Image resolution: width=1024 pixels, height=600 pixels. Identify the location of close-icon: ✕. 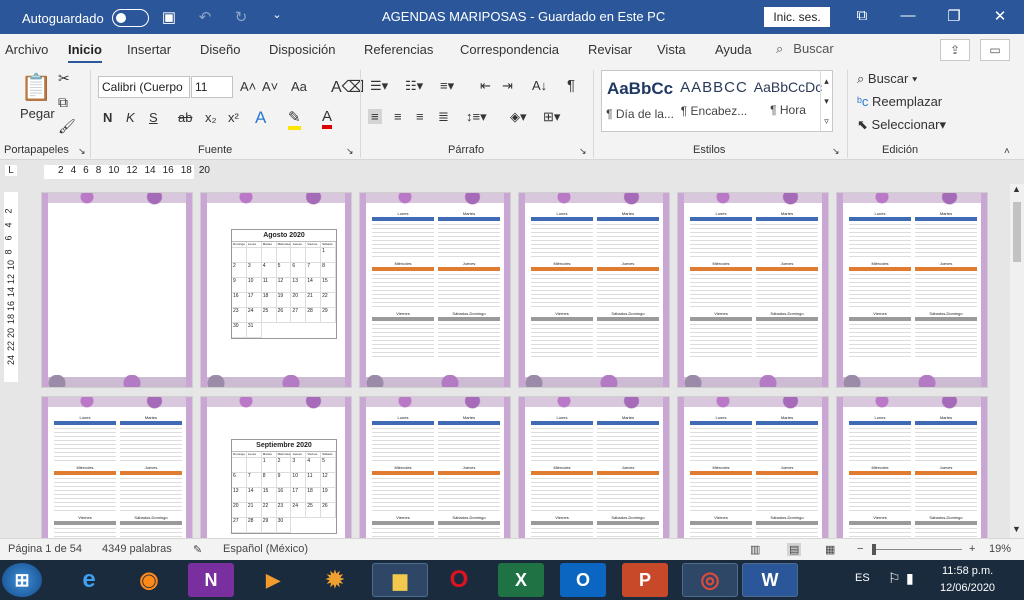
(1000, 16).